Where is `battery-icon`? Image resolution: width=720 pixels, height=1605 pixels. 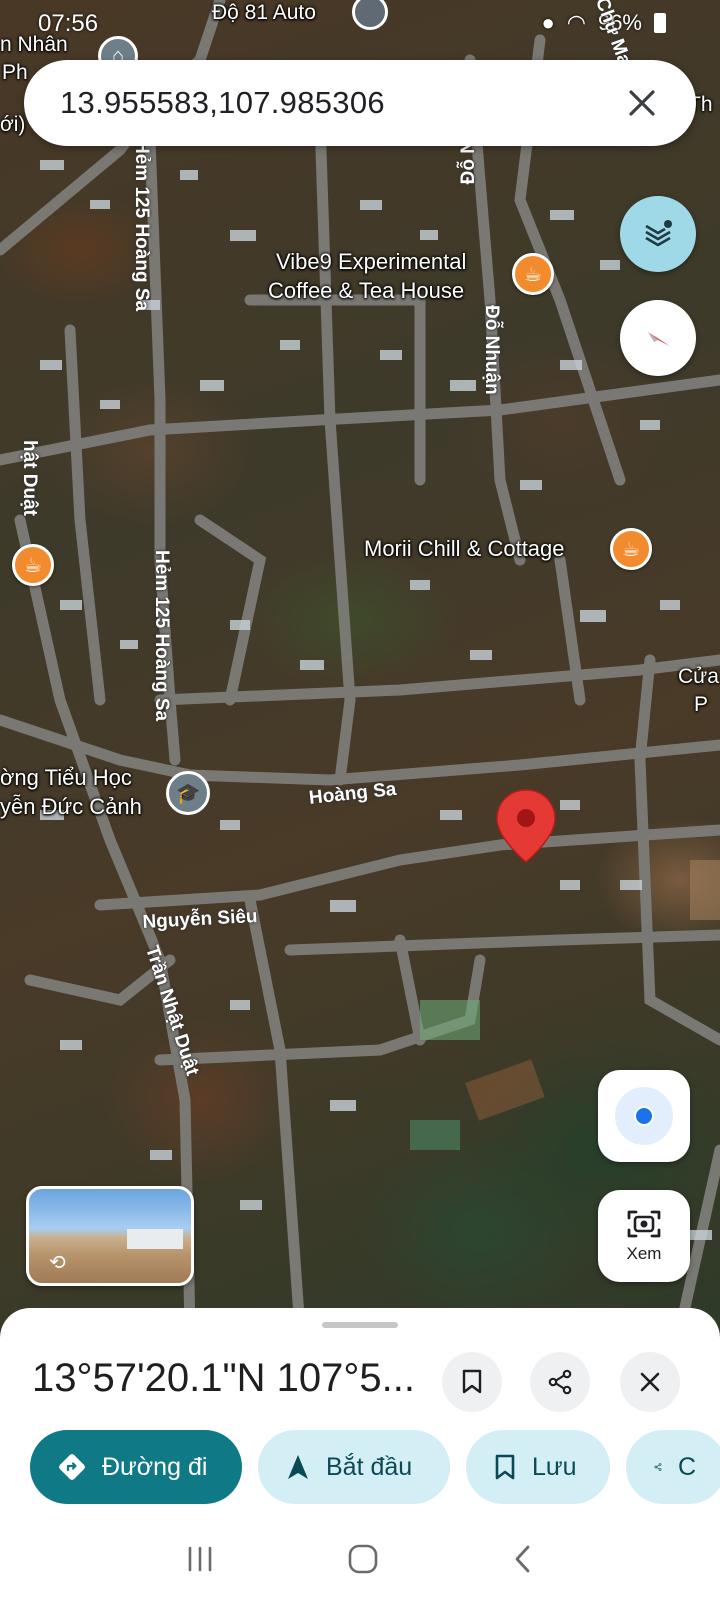 battery-icon is located at coordinates (660, 23).